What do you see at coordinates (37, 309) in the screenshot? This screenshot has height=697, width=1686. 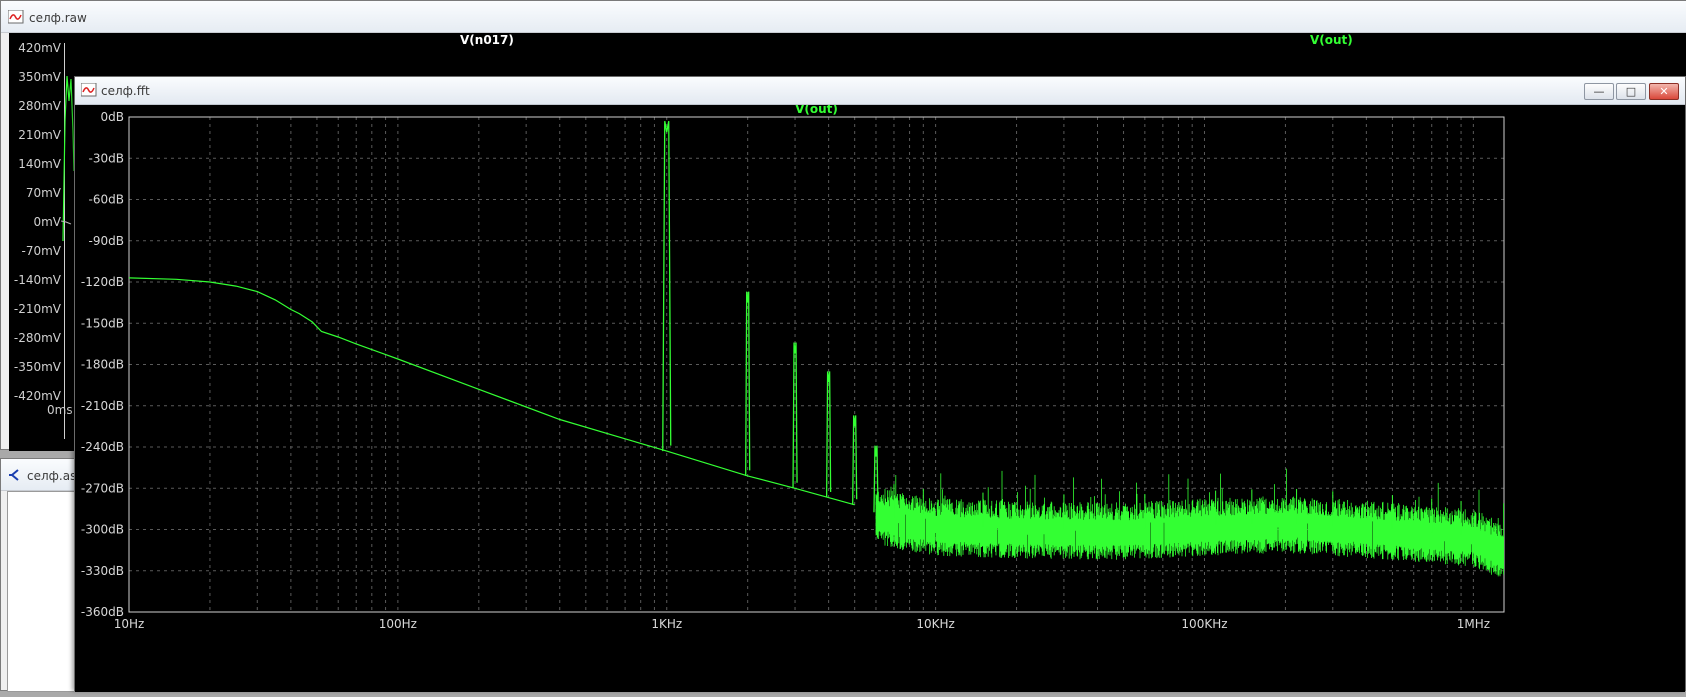 I see `raw-y-tick-label: -210mV` at bounding box center [37, 309].